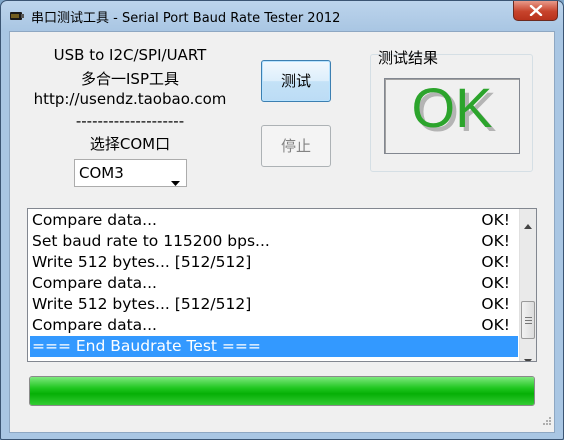 The width and height of the screenshot is (564, 440). What do you see at coordinates (296, 81) in the screenshot?
I see `test-button: 测试` at bounding box center [296, 81].